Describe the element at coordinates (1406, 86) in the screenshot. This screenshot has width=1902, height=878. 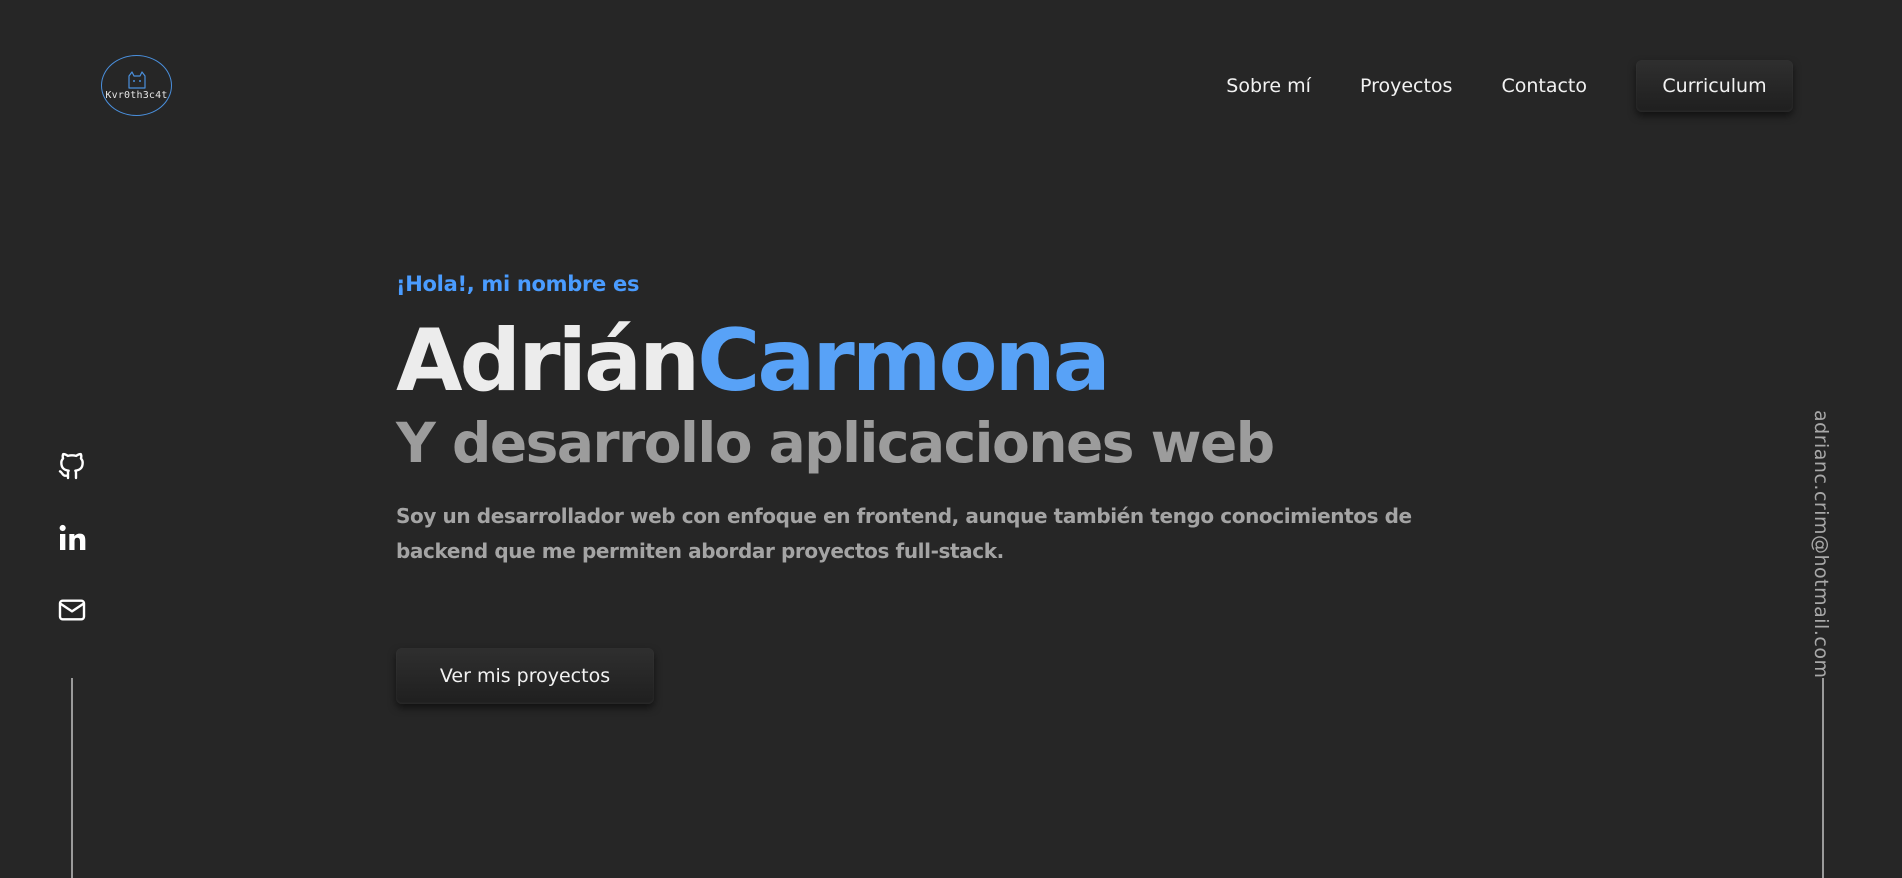
I see `nav-link-proyectos: Proyectos` at that location.